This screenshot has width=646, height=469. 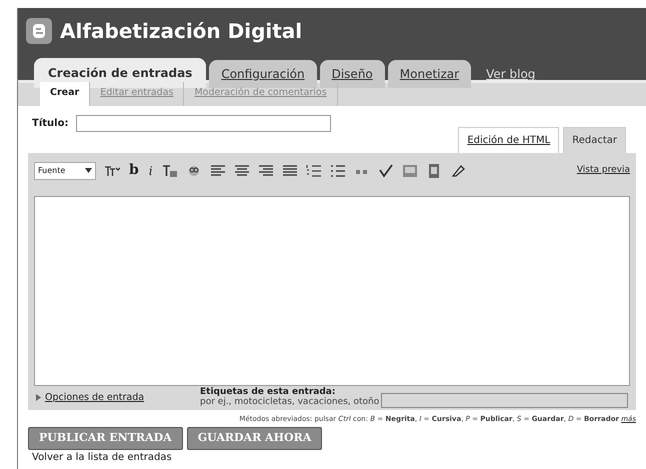 I want to click on italic-button: i, so click(x=151, y=170).